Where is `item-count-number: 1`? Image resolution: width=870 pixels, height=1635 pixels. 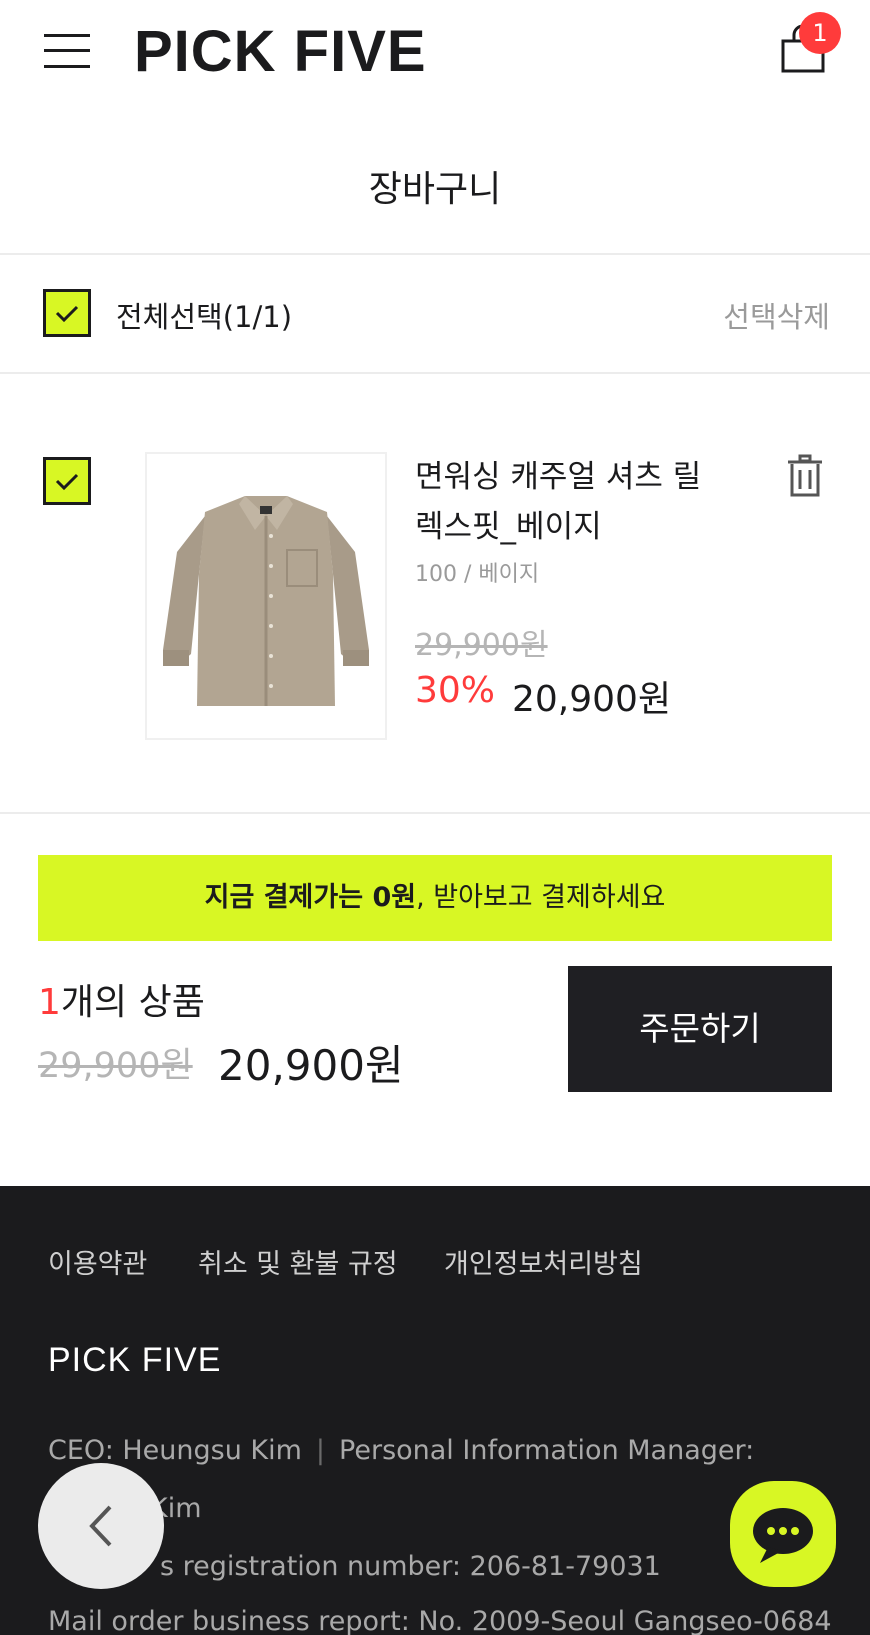 item-count-number: 1 is located at coordinates (49, 1002).